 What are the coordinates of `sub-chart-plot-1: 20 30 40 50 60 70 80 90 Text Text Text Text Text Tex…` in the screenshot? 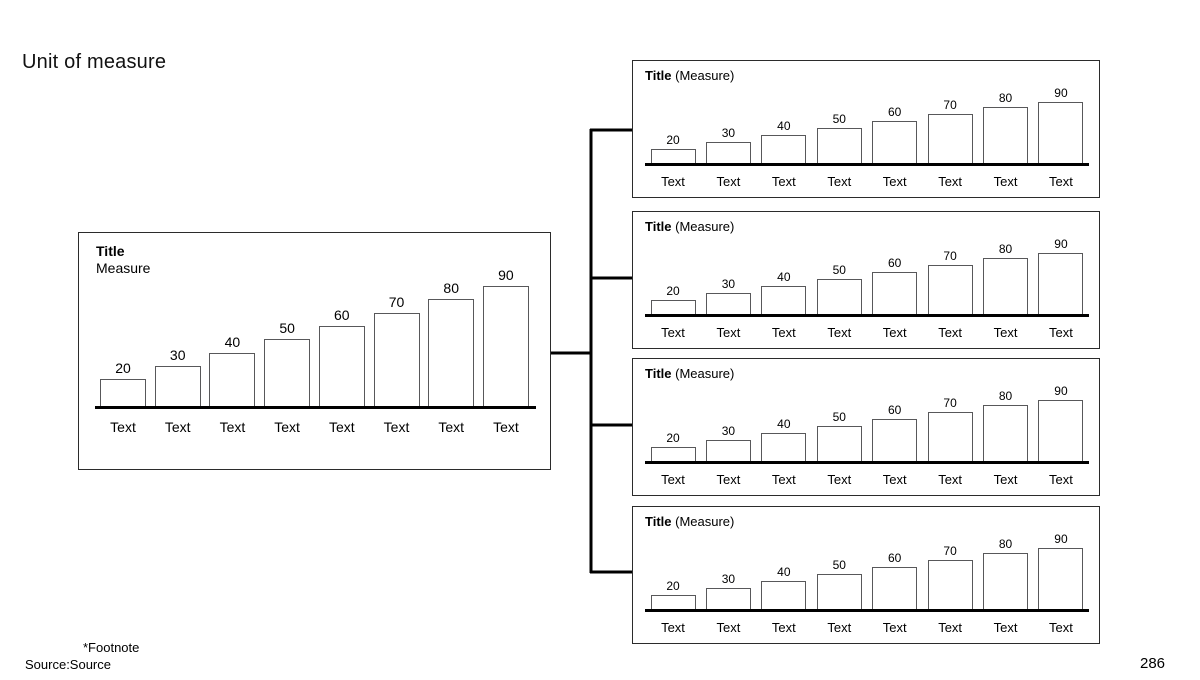 It's located at (866, 129).